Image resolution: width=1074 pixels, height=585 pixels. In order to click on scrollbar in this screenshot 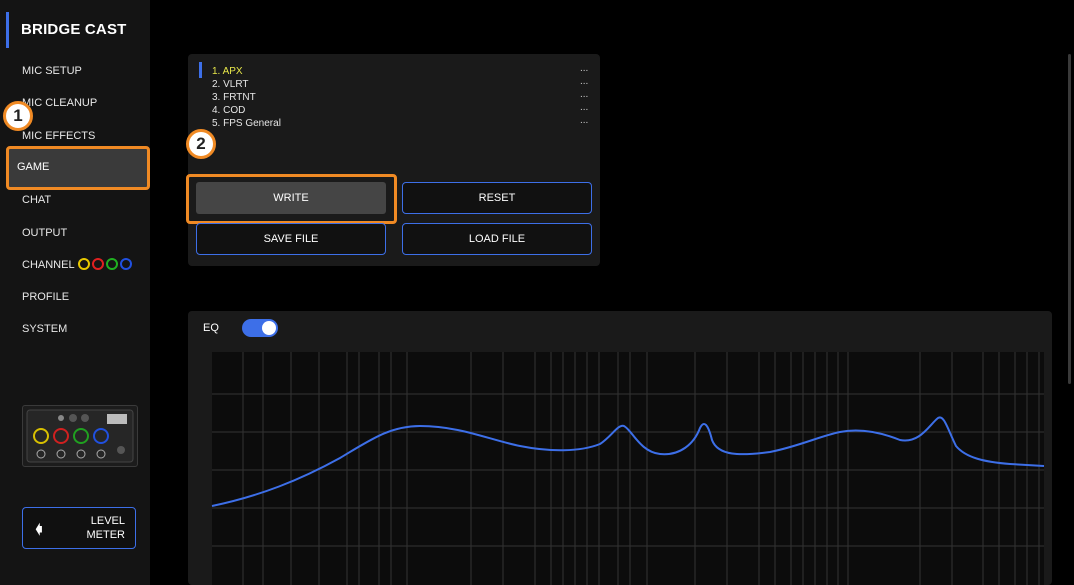, I will do `click(1069, 219)`.